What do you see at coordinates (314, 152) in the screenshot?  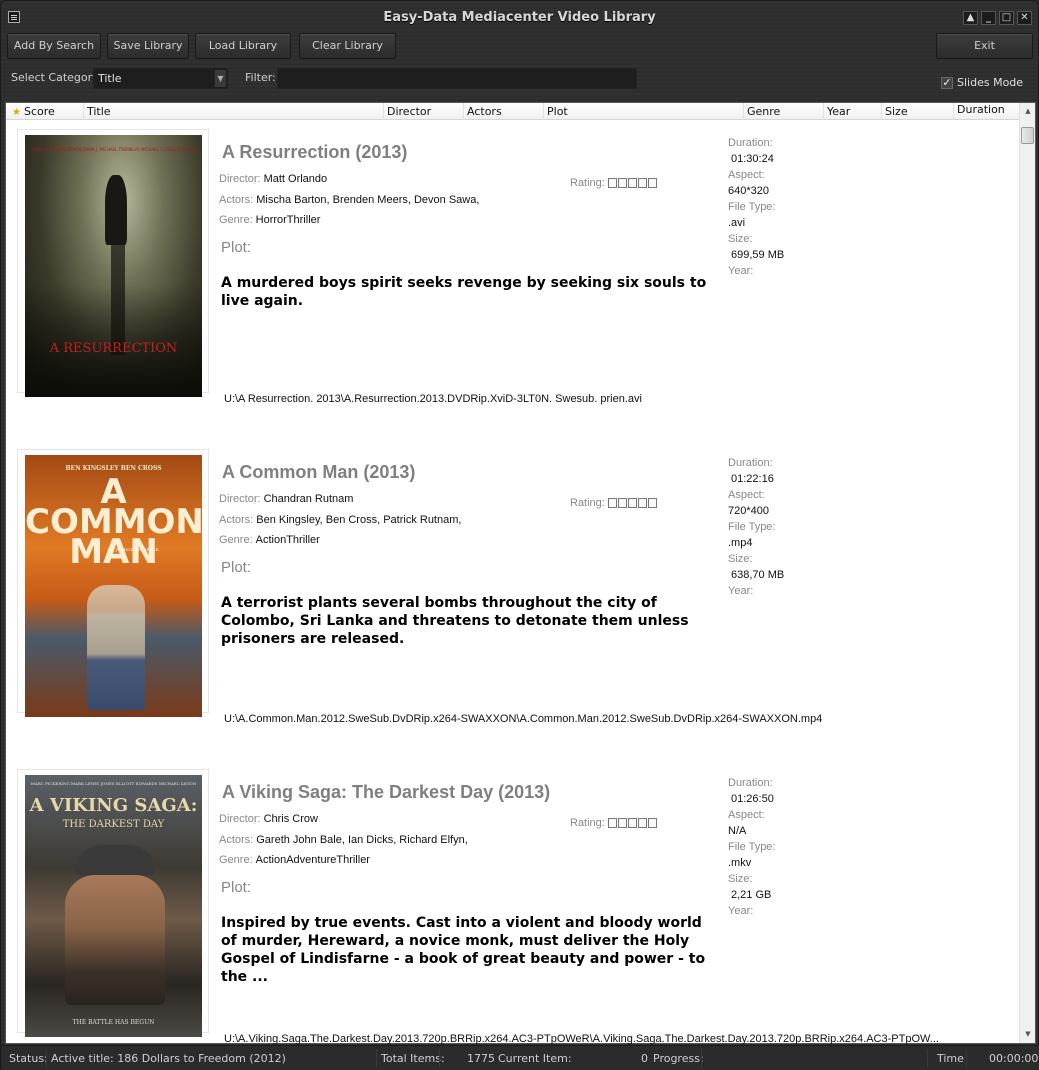 I see `entry-title: A Resurrection (2013)` at bounding box center [314, 152].